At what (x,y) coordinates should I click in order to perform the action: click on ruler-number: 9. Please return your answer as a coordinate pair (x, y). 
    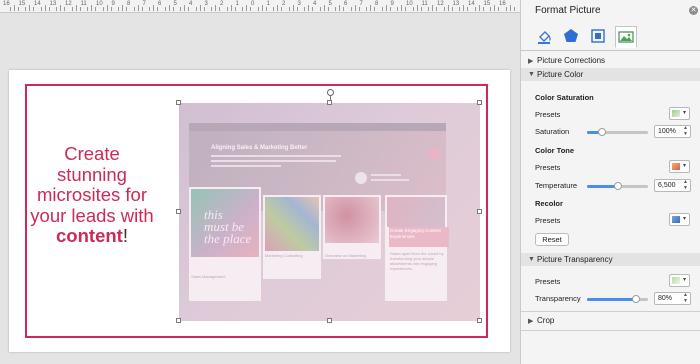
    Looking at the image, I should click on (113, 4).